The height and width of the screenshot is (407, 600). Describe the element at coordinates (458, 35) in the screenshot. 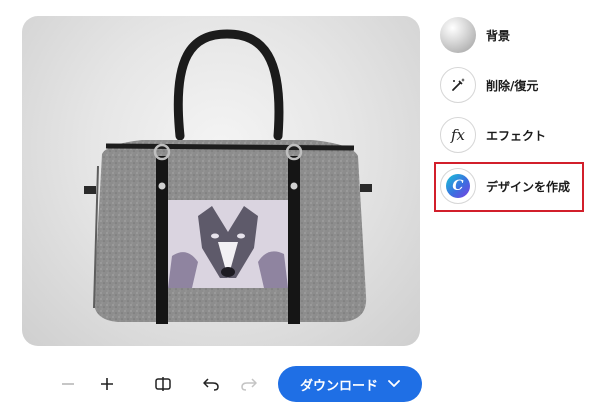

I see `background-sphere-icon` at that location.